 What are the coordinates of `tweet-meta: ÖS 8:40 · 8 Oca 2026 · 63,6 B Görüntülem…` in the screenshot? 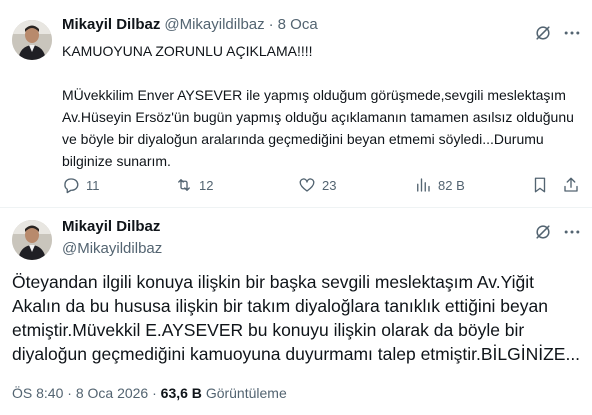 It's located at (149, 393).